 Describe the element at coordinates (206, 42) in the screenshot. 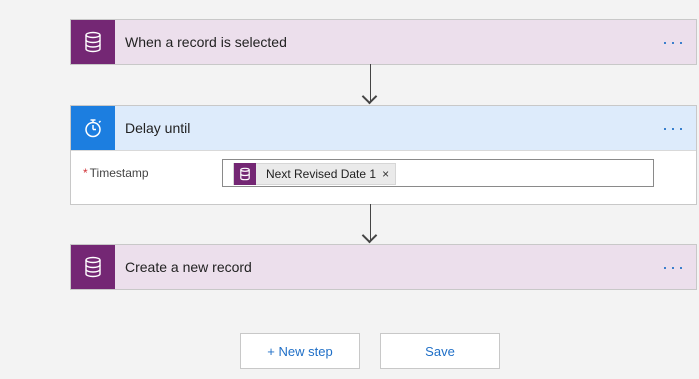

I see `step-title: When a record is selected` at that location.